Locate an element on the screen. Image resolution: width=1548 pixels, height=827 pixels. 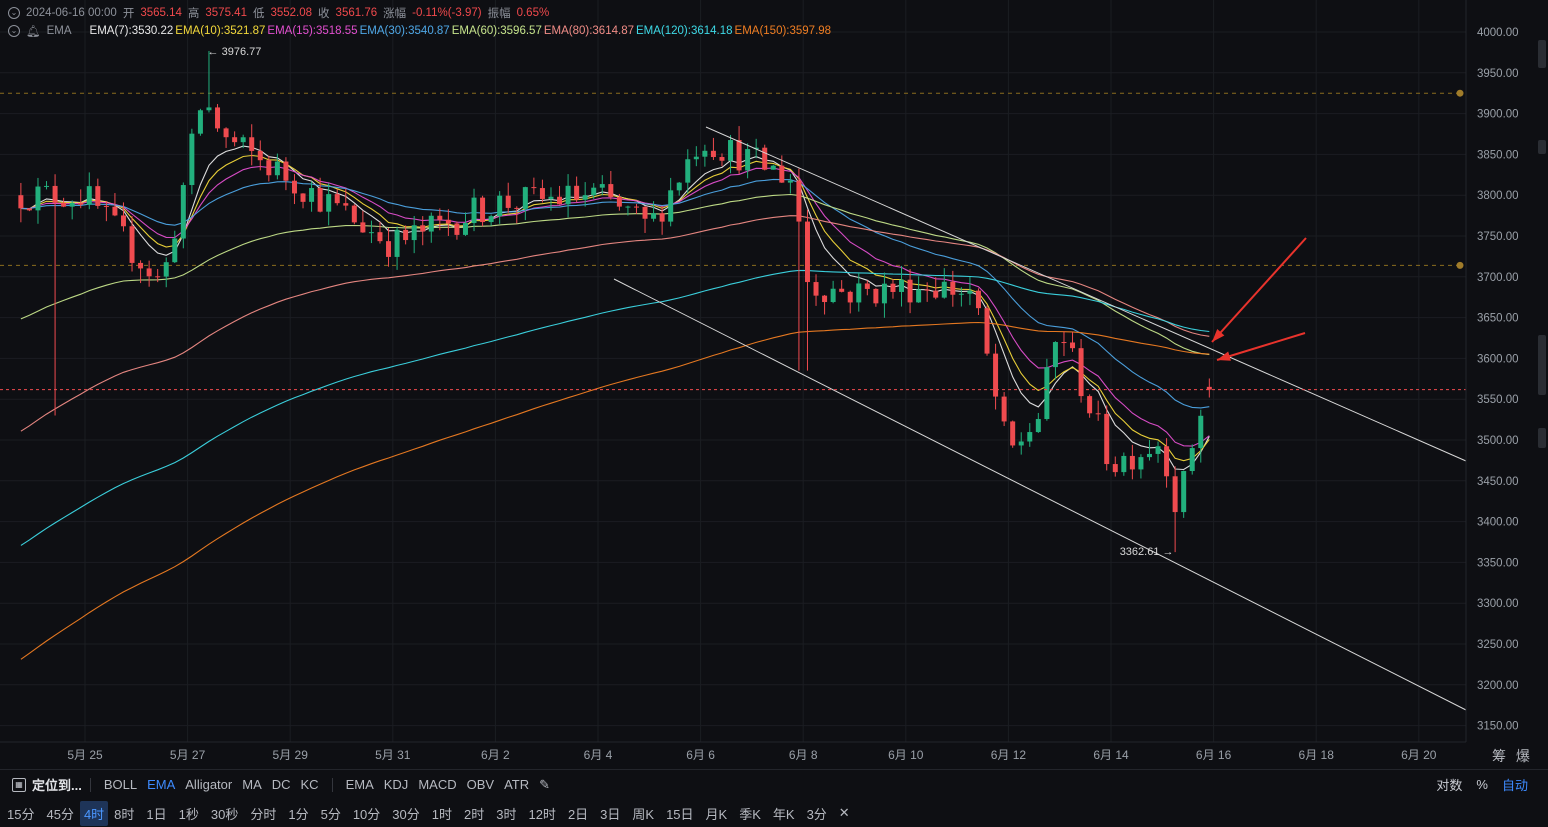
sub-indicator-macd: MACD is located at coordinates (437, 784).